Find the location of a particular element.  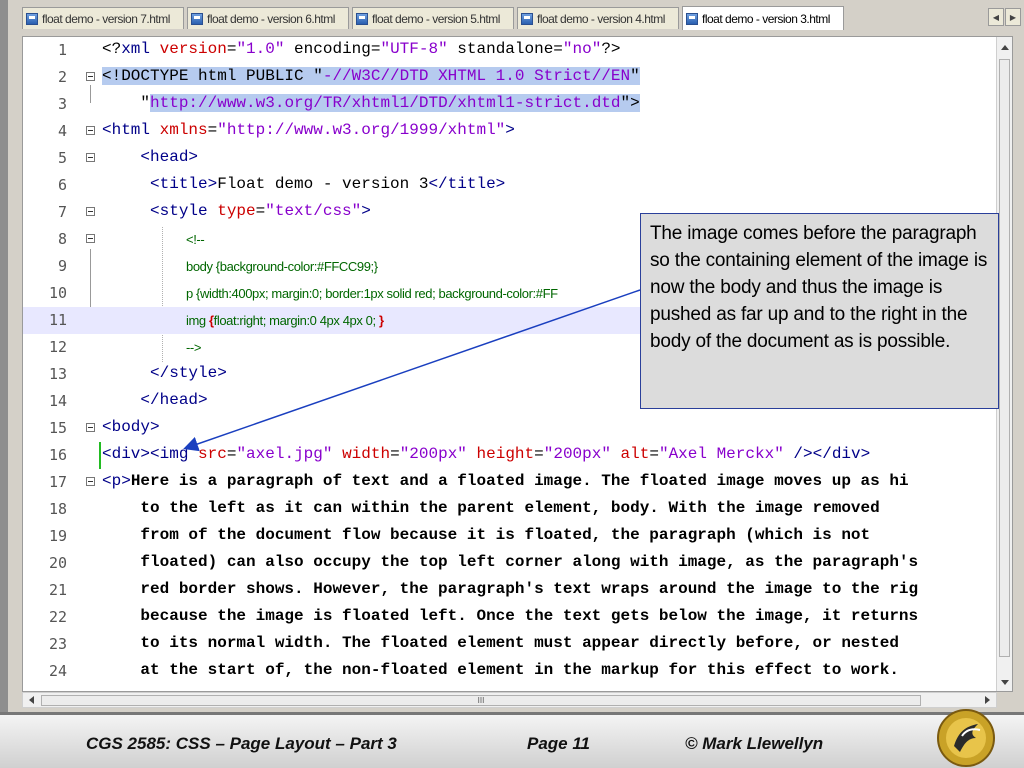

footer-divider is located at coordinates (512, 713).